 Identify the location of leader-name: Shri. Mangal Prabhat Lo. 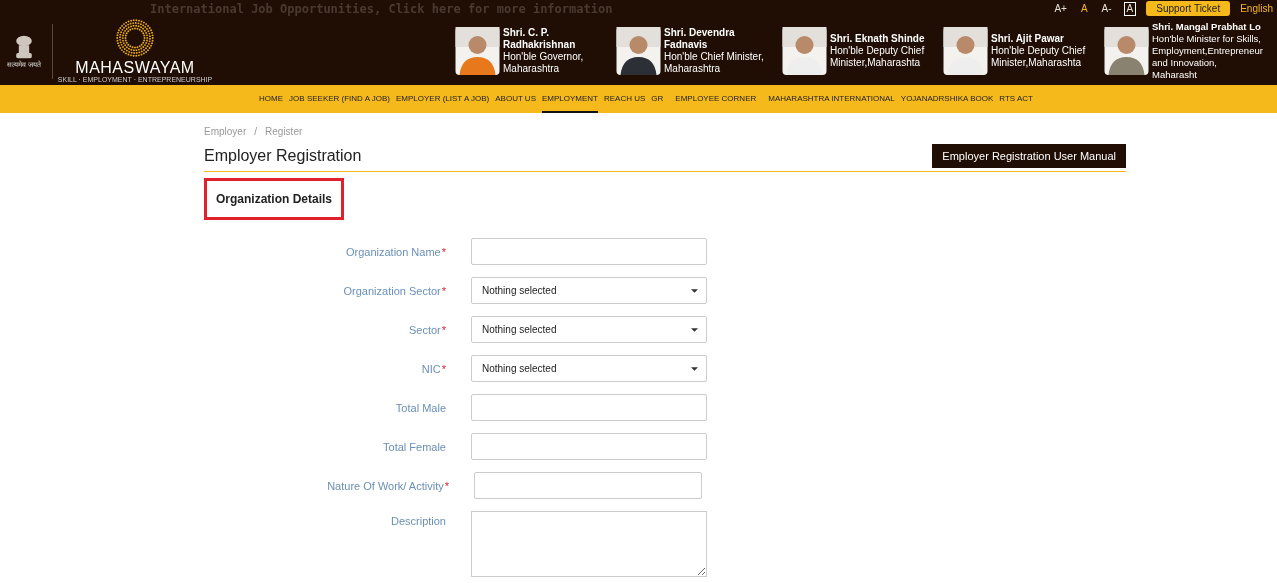
(1207, 27).